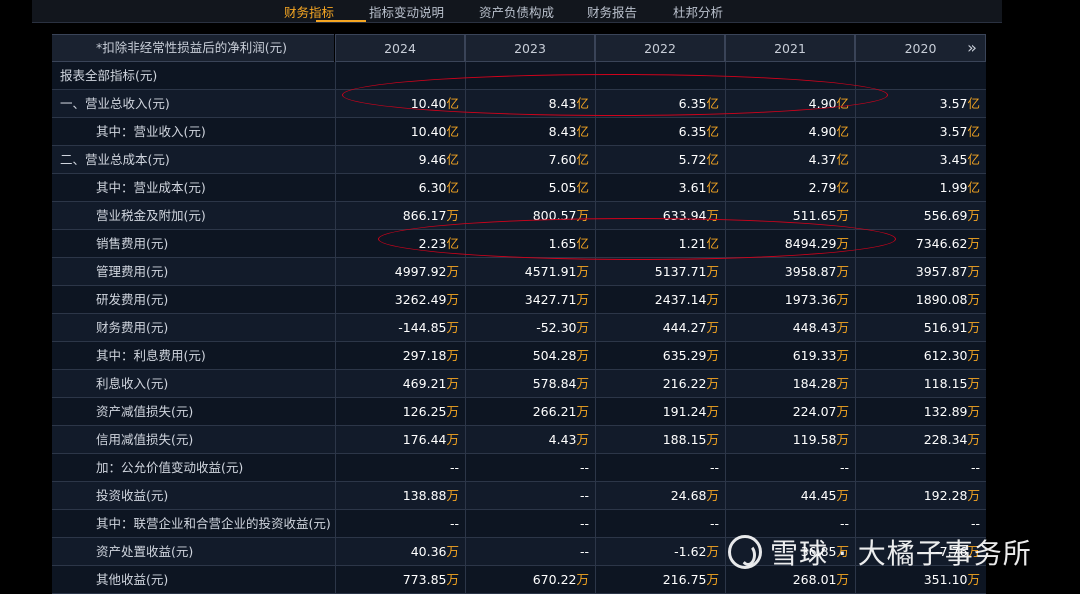 The height and width of the screenshot is (594, 1080). What do you see at coordinates (972, 48) in the screenshot?
I see `double-chevron-right-icon: »` at bounding box center [972, 48].